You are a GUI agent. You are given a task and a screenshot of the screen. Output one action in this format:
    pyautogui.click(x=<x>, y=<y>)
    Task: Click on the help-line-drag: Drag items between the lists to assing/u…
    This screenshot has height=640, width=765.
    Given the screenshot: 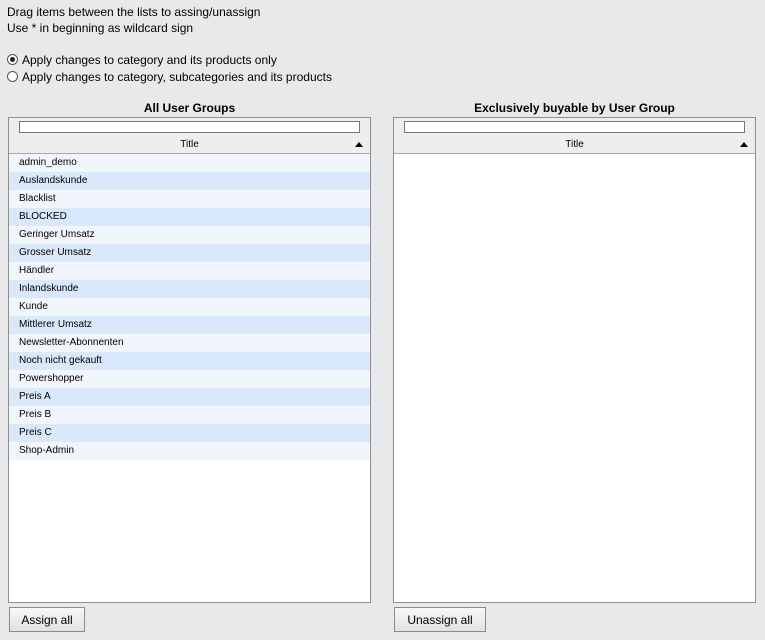 What is the action you would take?
    pyautogui.click(x=134, y=12)
    